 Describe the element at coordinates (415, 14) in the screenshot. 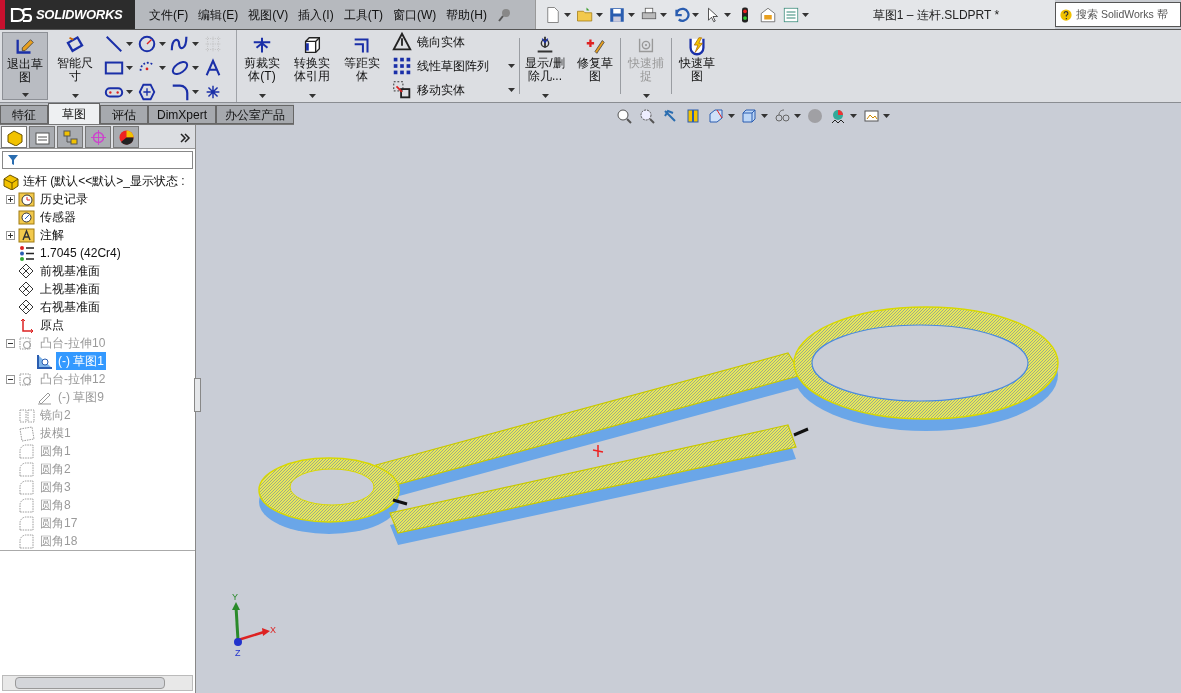

I see `menu-item: 窗口(W)` at that location.